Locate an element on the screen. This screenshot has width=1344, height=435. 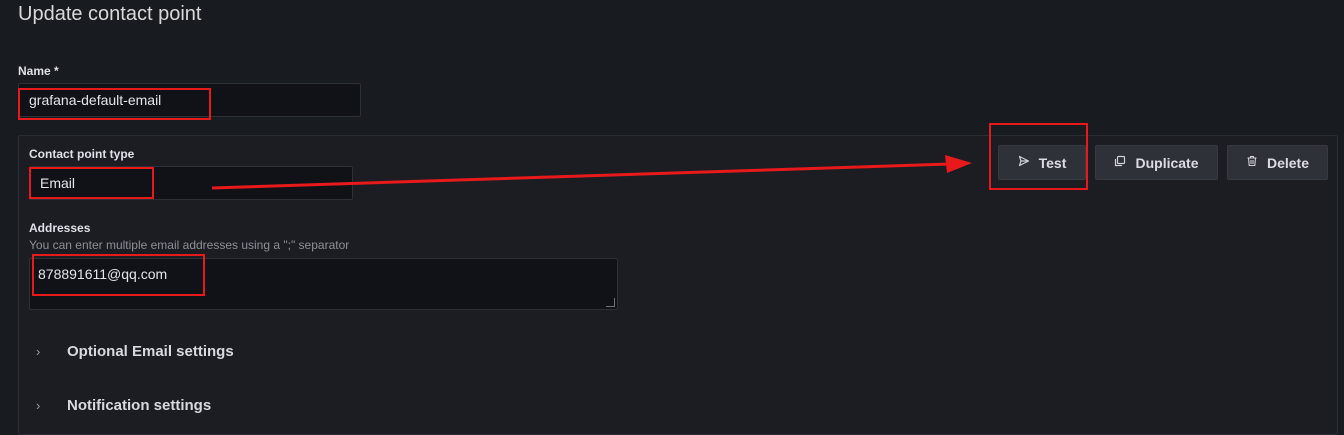
annotation-arrow is located at coordinates (591, 172).